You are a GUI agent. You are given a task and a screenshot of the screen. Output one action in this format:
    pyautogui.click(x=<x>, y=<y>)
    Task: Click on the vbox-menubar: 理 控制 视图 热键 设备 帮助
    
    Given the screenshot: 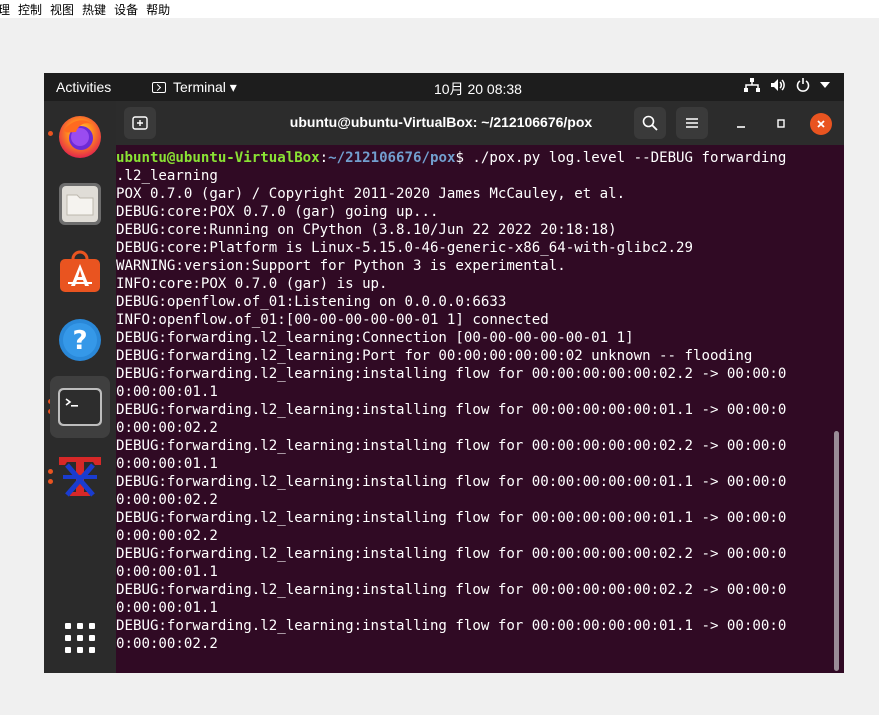 What is the action you would take?
    pyautogui.click(x=439, y=9)
    